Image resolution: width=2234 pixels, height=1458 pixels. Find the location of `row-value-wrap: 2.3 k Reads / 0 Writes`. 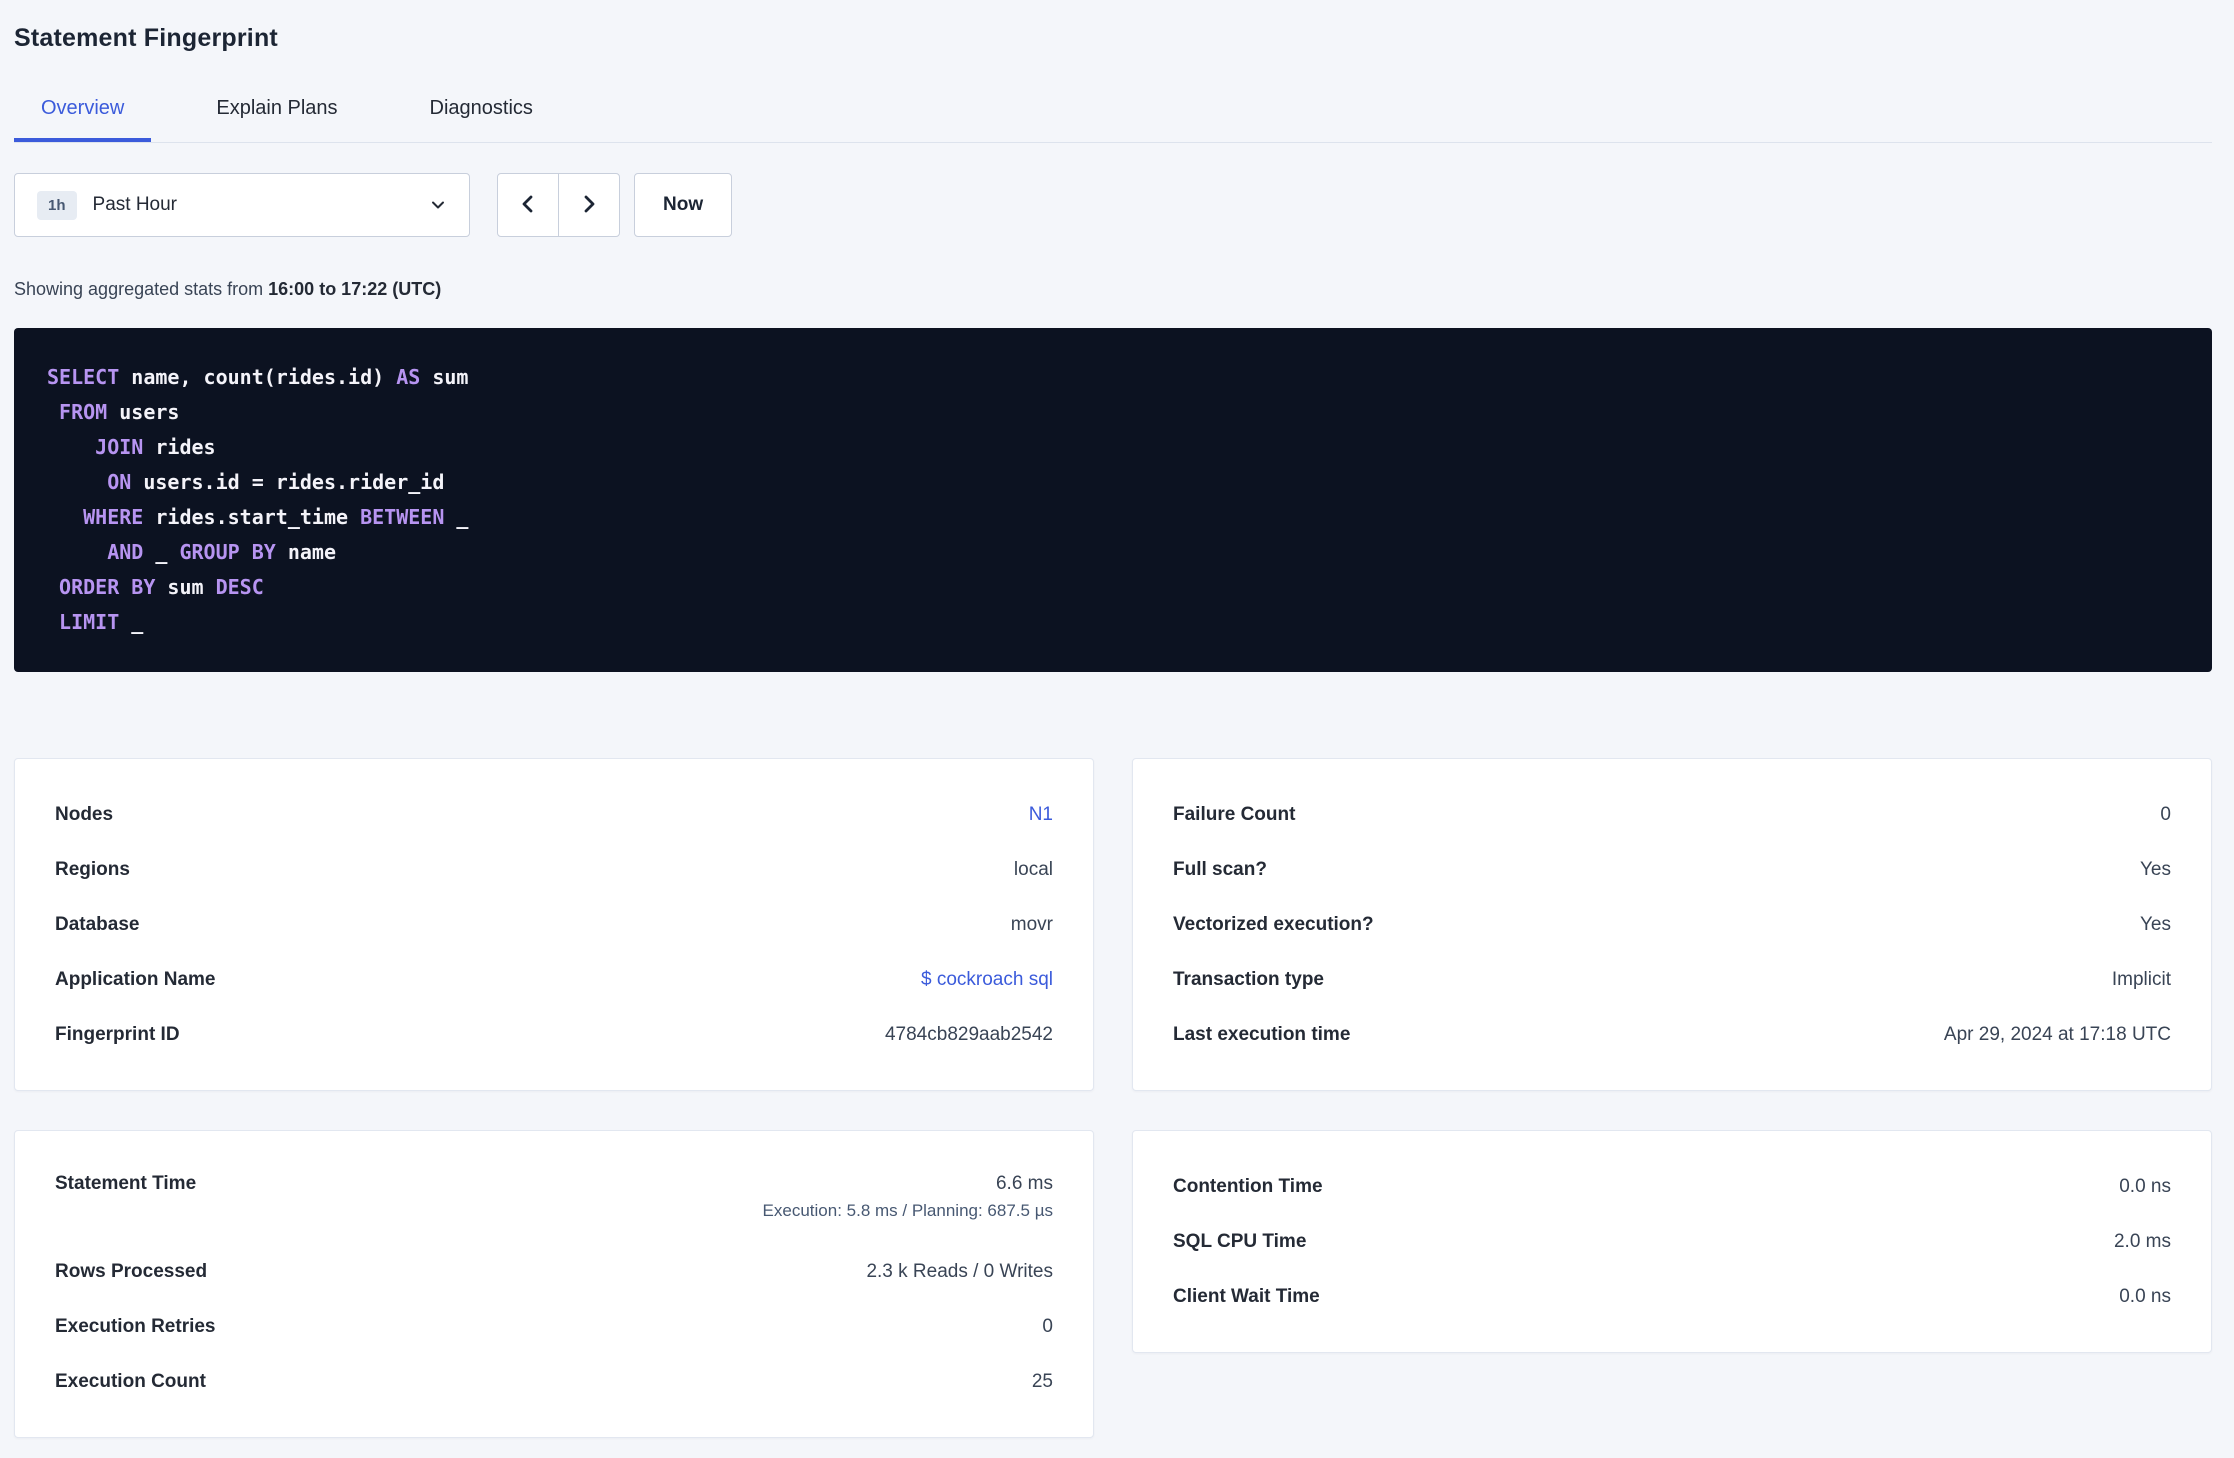

row-value-wrap: 2.3 k Reads / 0 Writes is located at coordinates (959, 1272).